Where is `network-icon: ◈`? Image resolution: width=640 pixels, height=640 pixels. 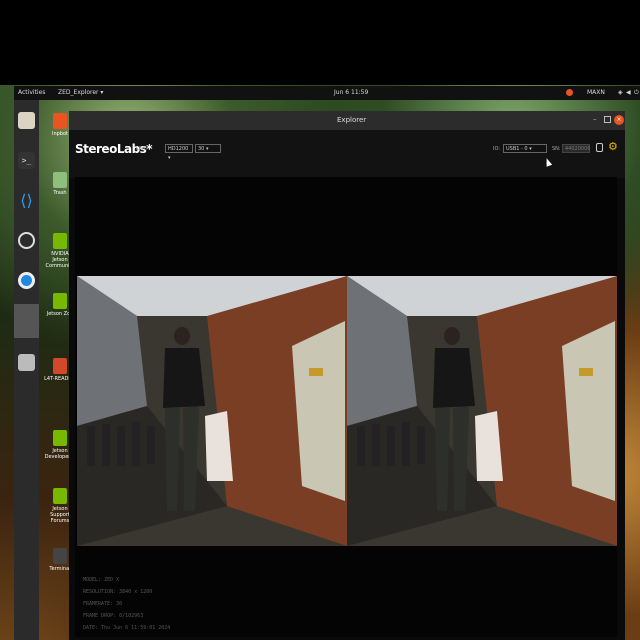 network-icon: ◈ is located at coordinates (620, 92).